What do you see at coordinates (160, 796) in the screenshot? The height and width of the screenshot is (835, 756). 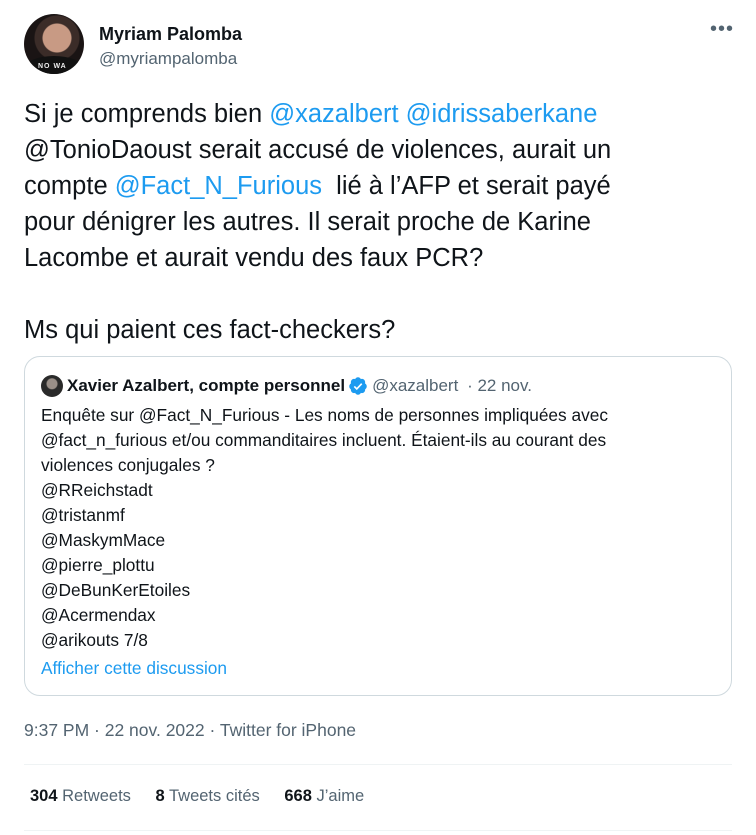 I see `quote-tweets-count: 8` at bounding box center [160, 796].